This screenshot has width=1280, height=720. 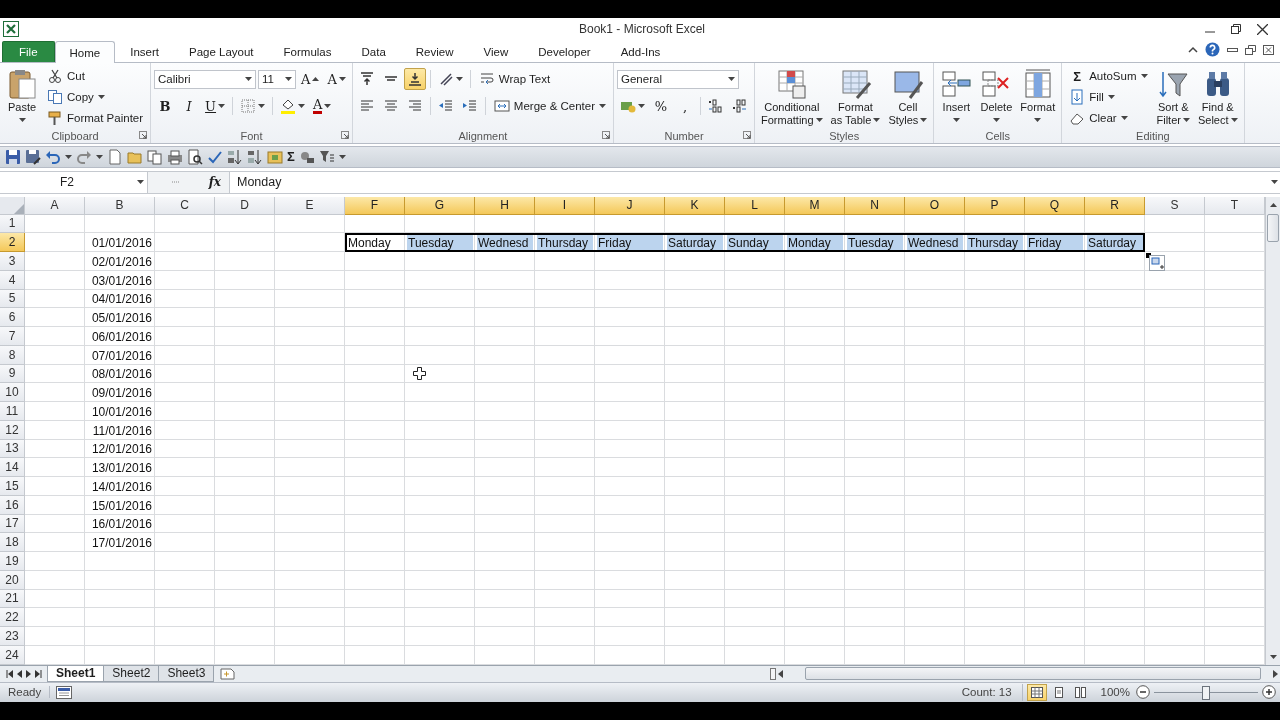 What do you see at coordinates (12, 561) in the screenshot?
I see `row-header: 19` at bounding box center [12, 561].